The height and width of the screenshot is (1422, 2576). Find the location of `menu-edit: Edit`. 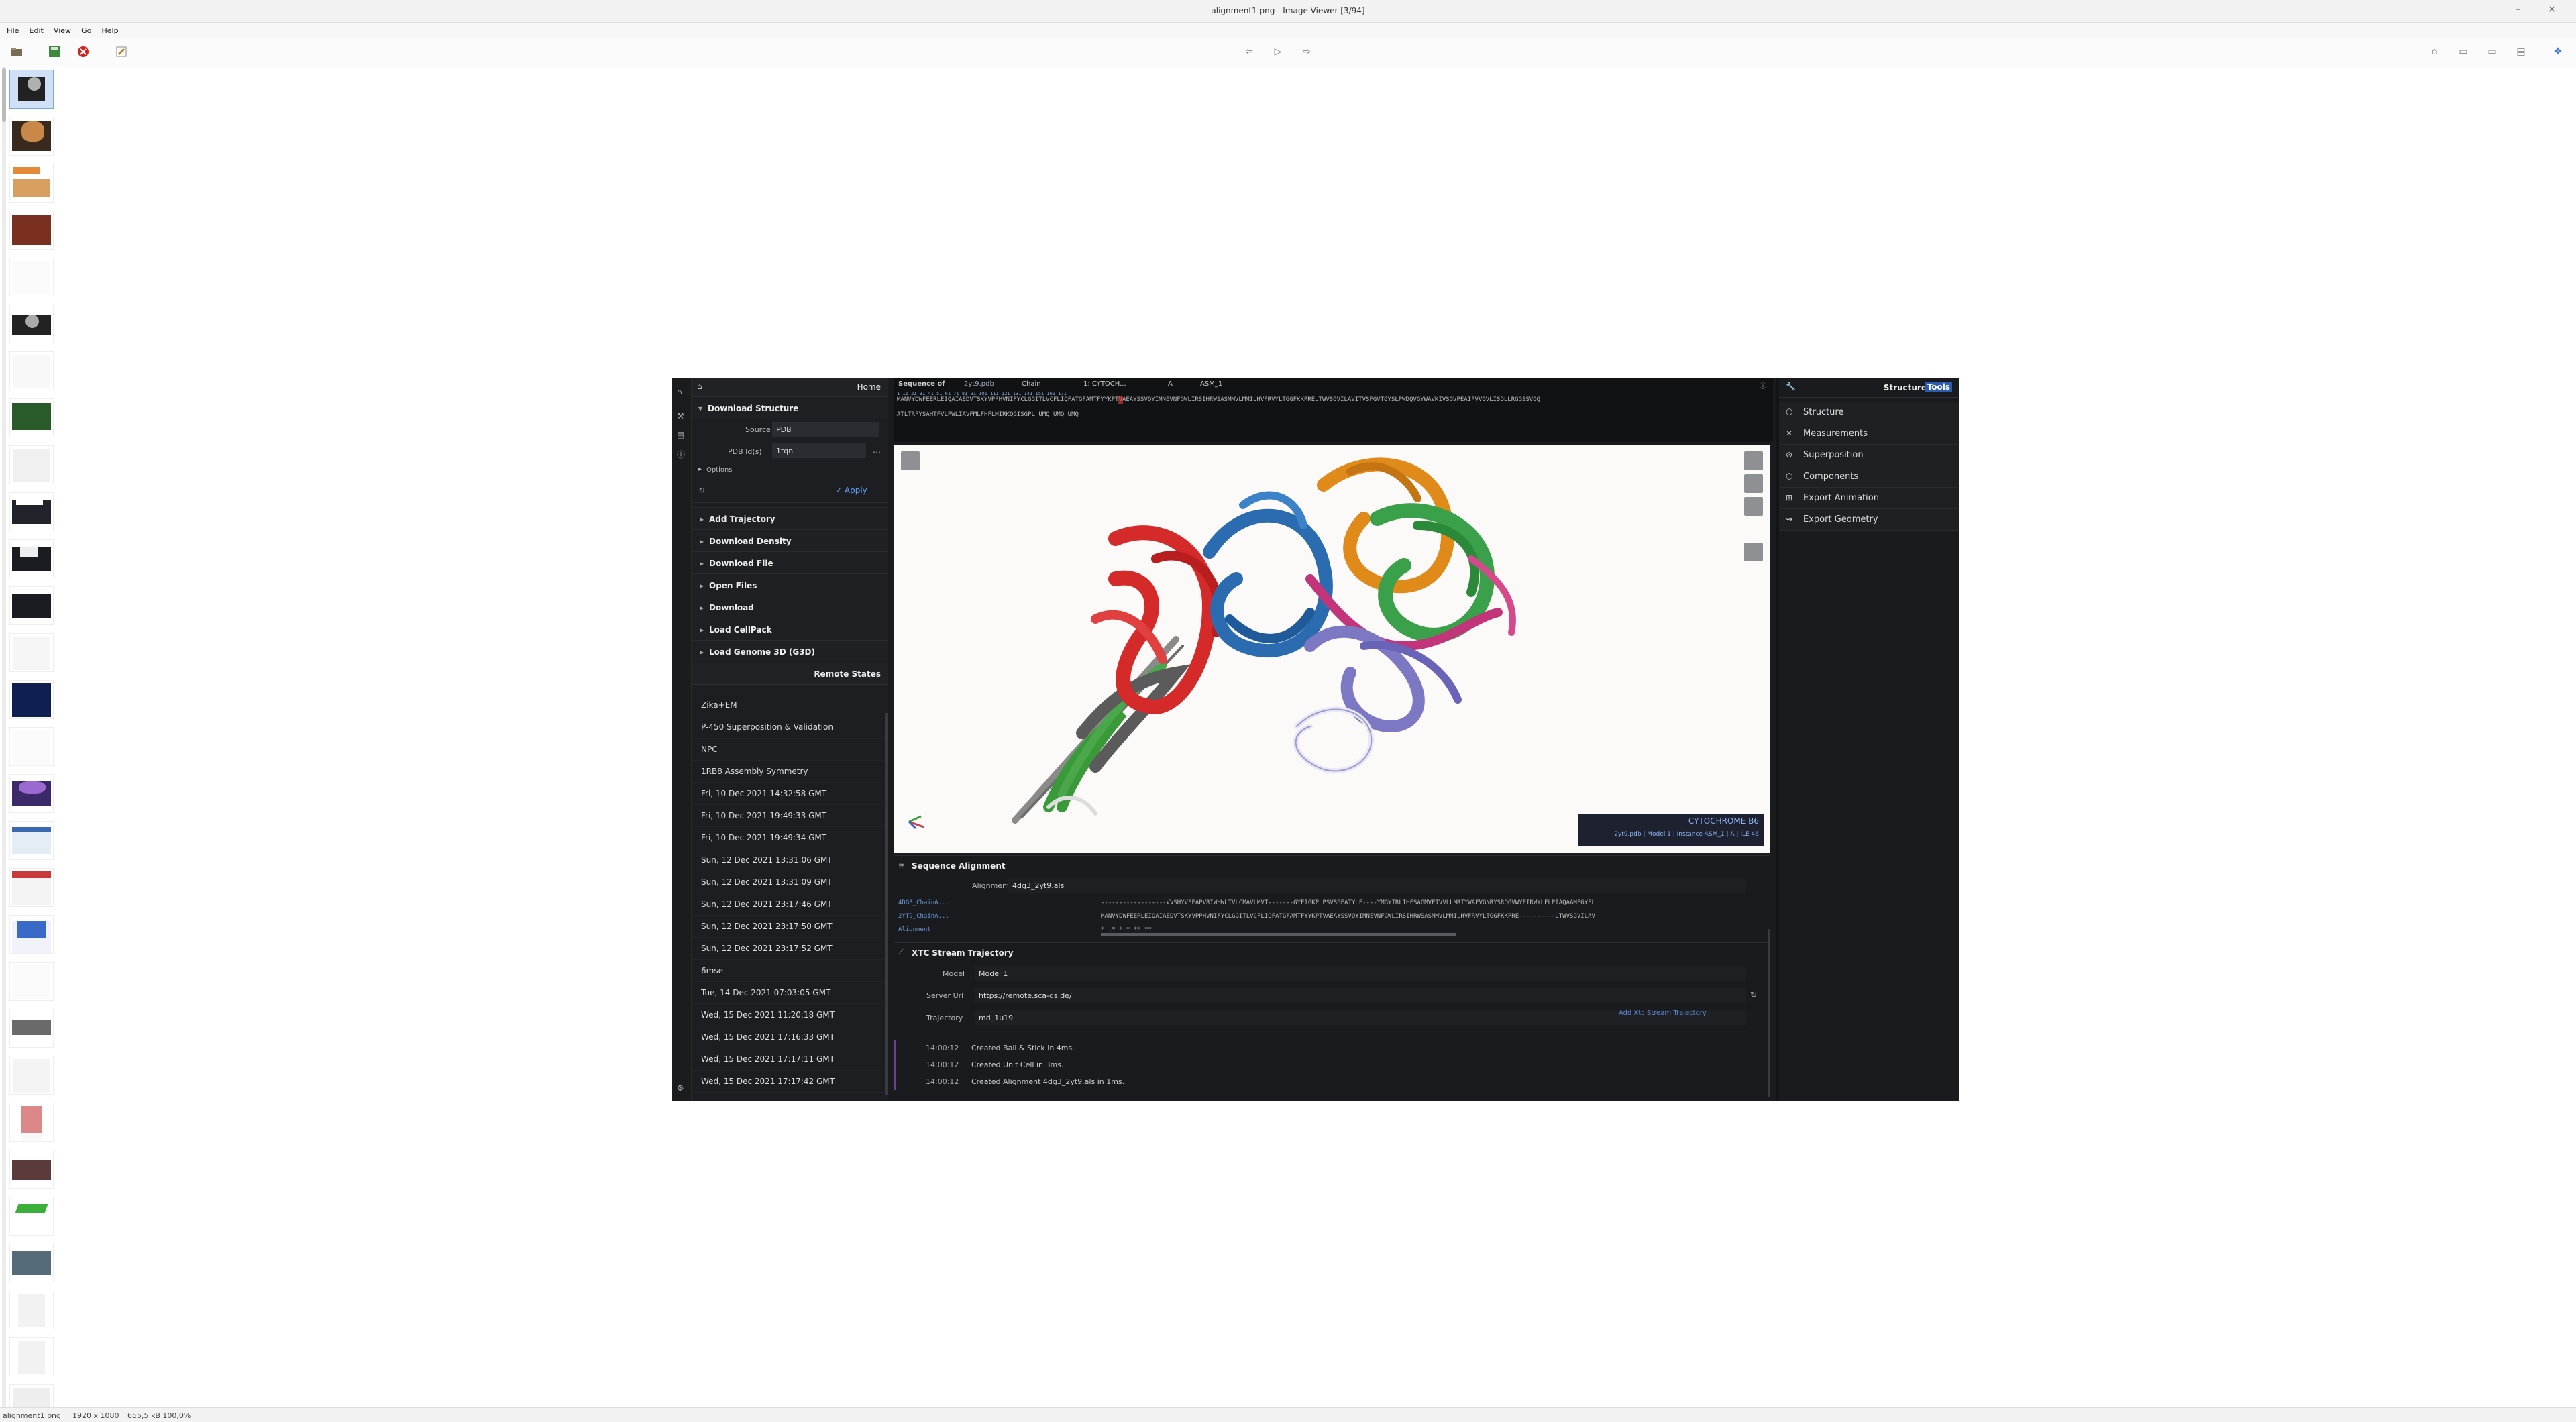

menu-edit: Edit is located at coordinates (37, 31).